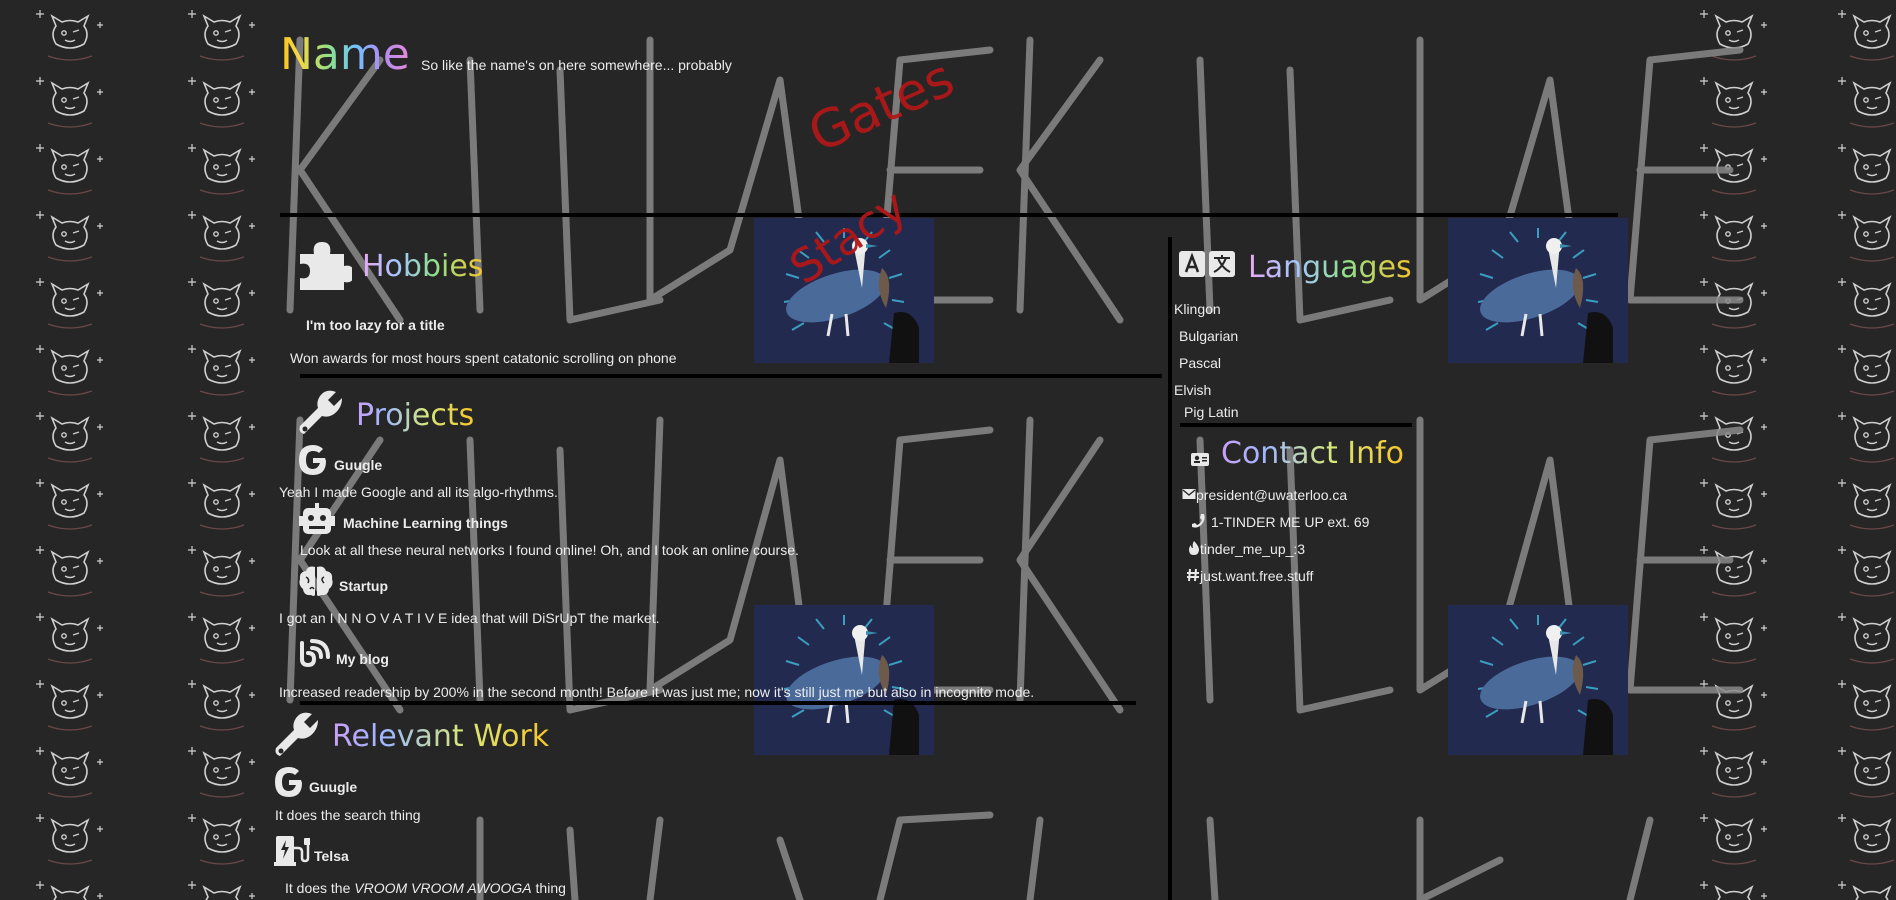  What do you see at coordinates (358, 465) in the screenshot?
I see `project-heading: Guugle` at bounding box center [358, 465].